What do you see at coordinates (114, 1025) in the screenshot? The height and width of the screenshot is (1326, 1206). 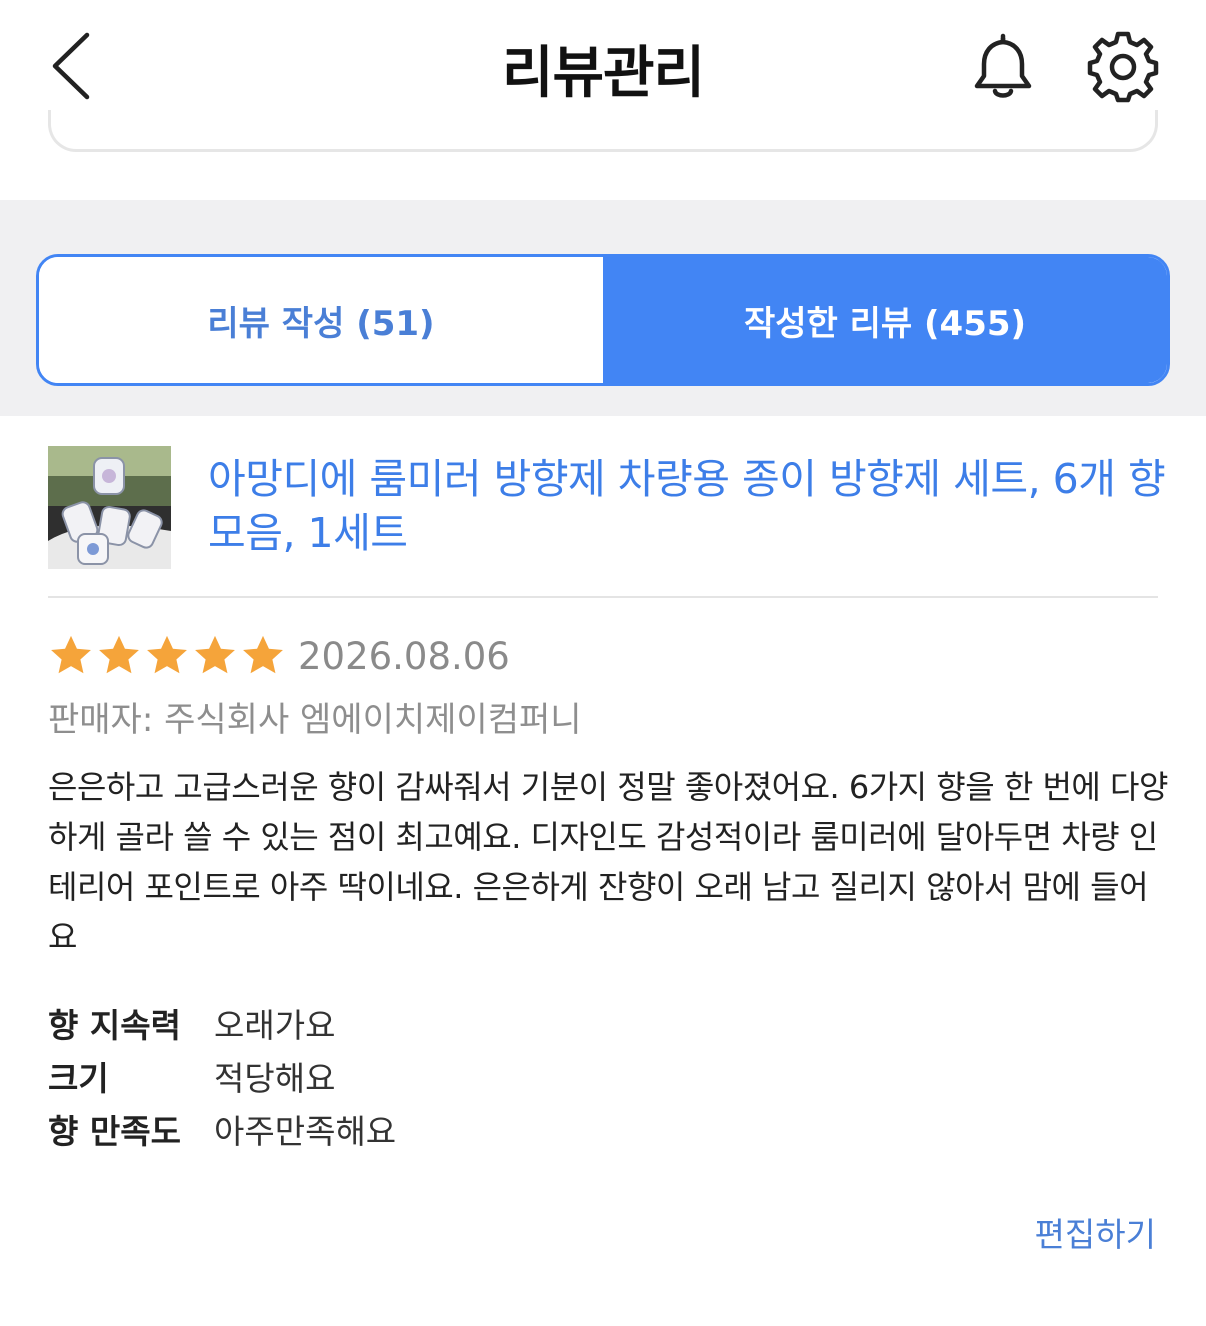 I see `attribute-label: 향 지속력` at bounding box center [114, 1025].